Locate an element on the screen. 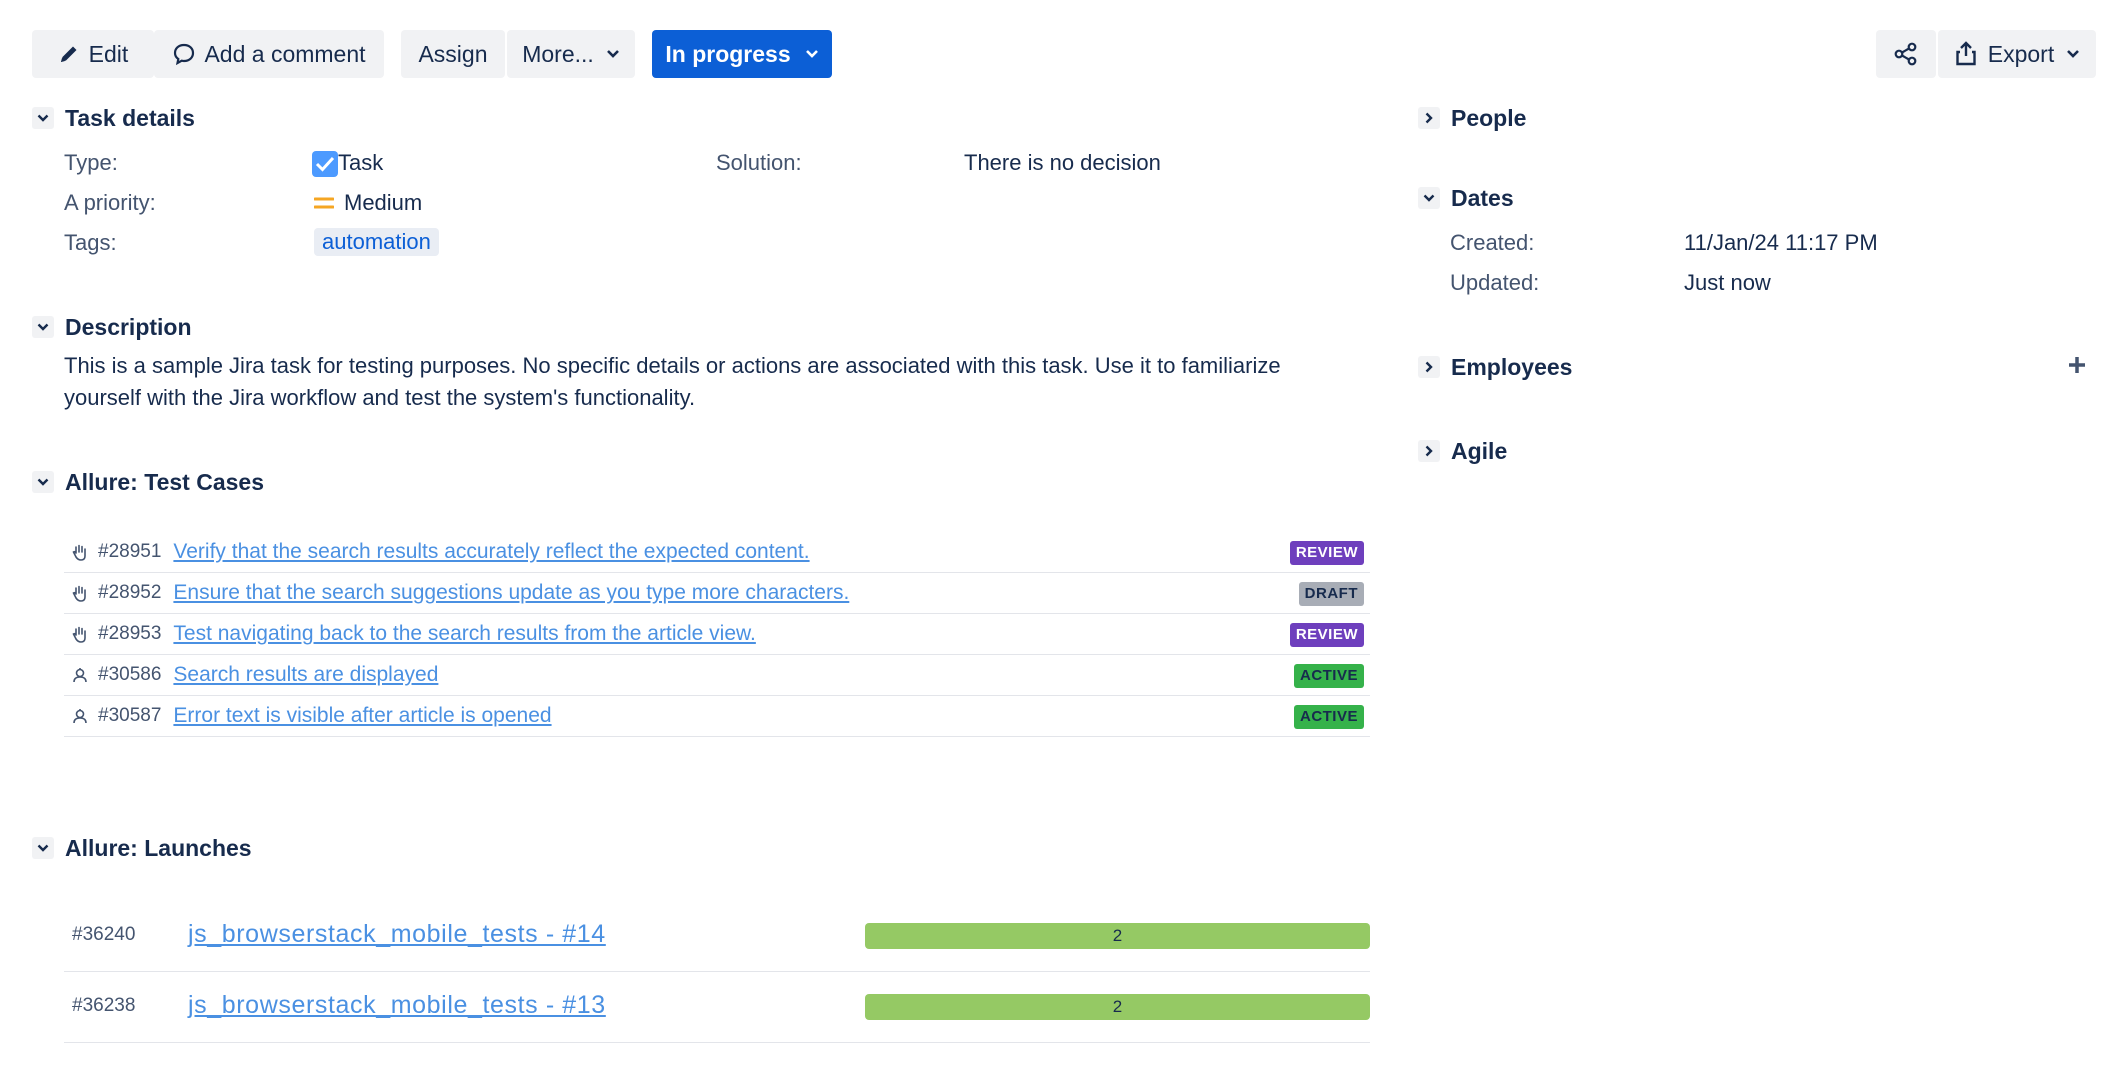 The height and width of the screenshot is (1072, 2112). tags-label: Tags: is located at coordinates (90, 242).